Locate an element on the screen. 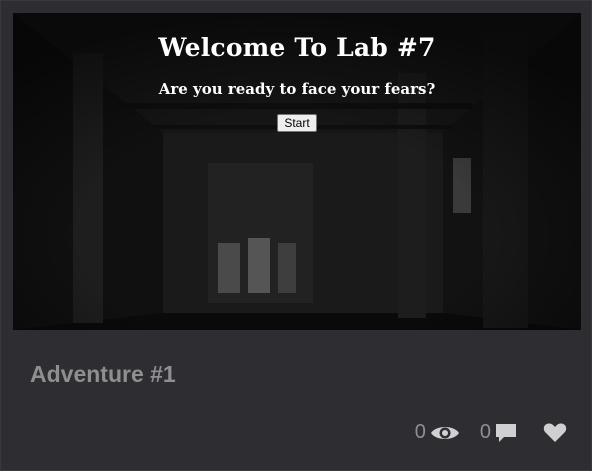  card-stats: 0 0 is located at coordinates (491, 432).